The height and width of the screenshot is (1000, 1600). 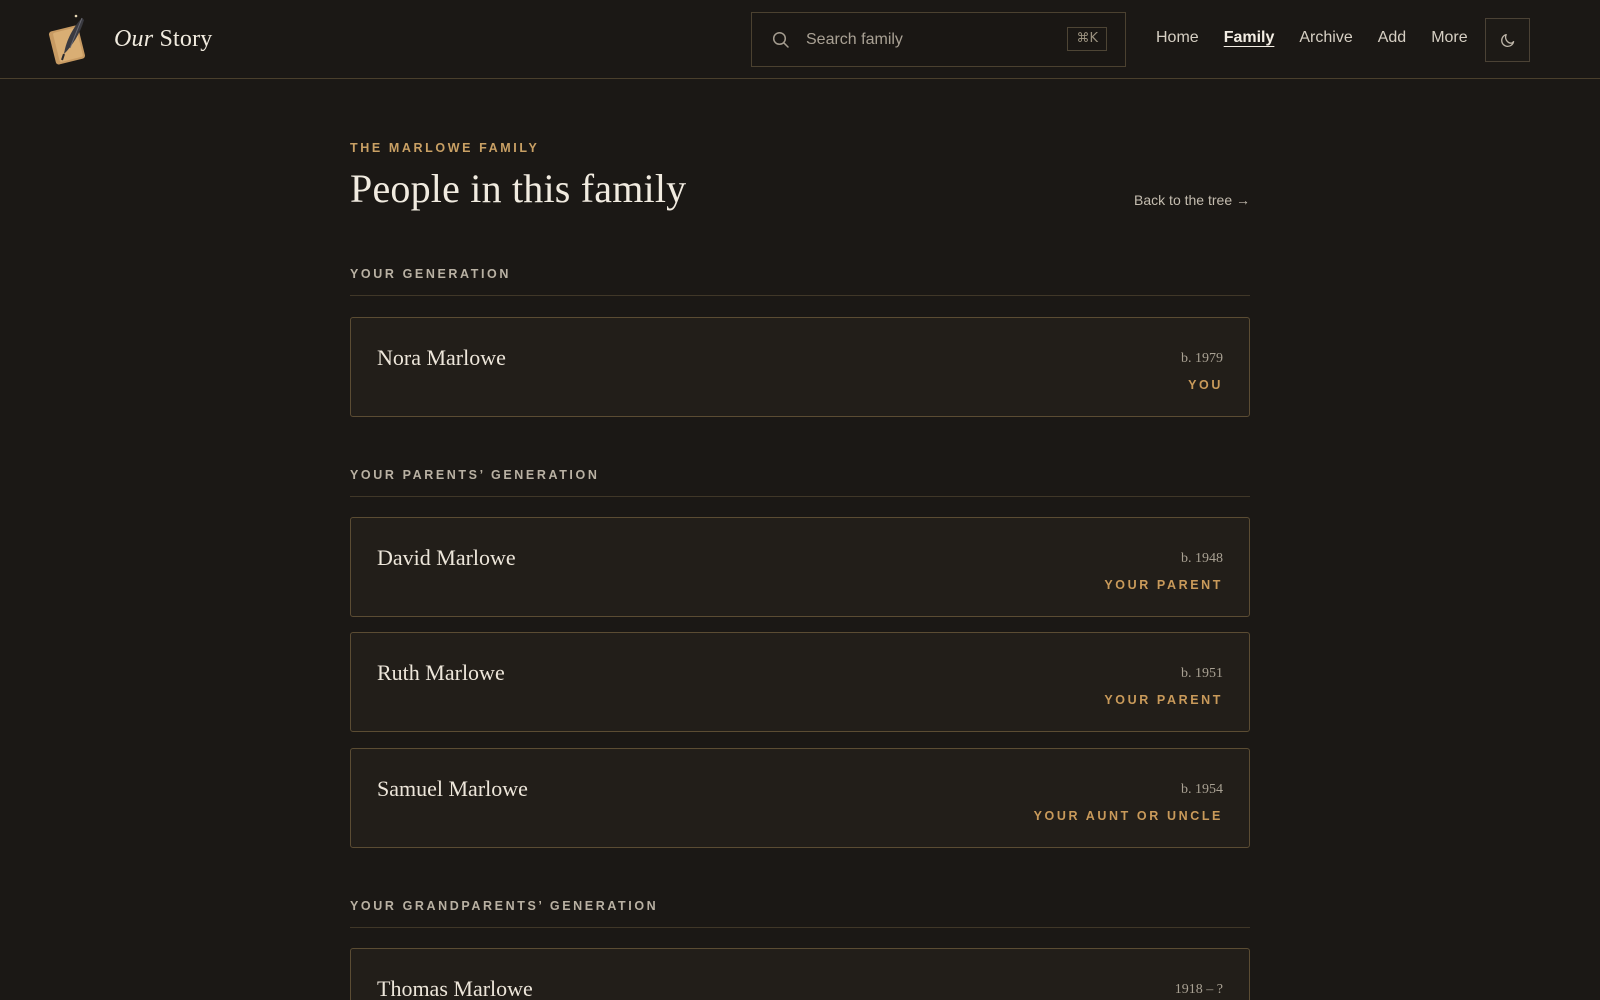 I want to click on nav-family: Family, so click(x=1249, y=38).